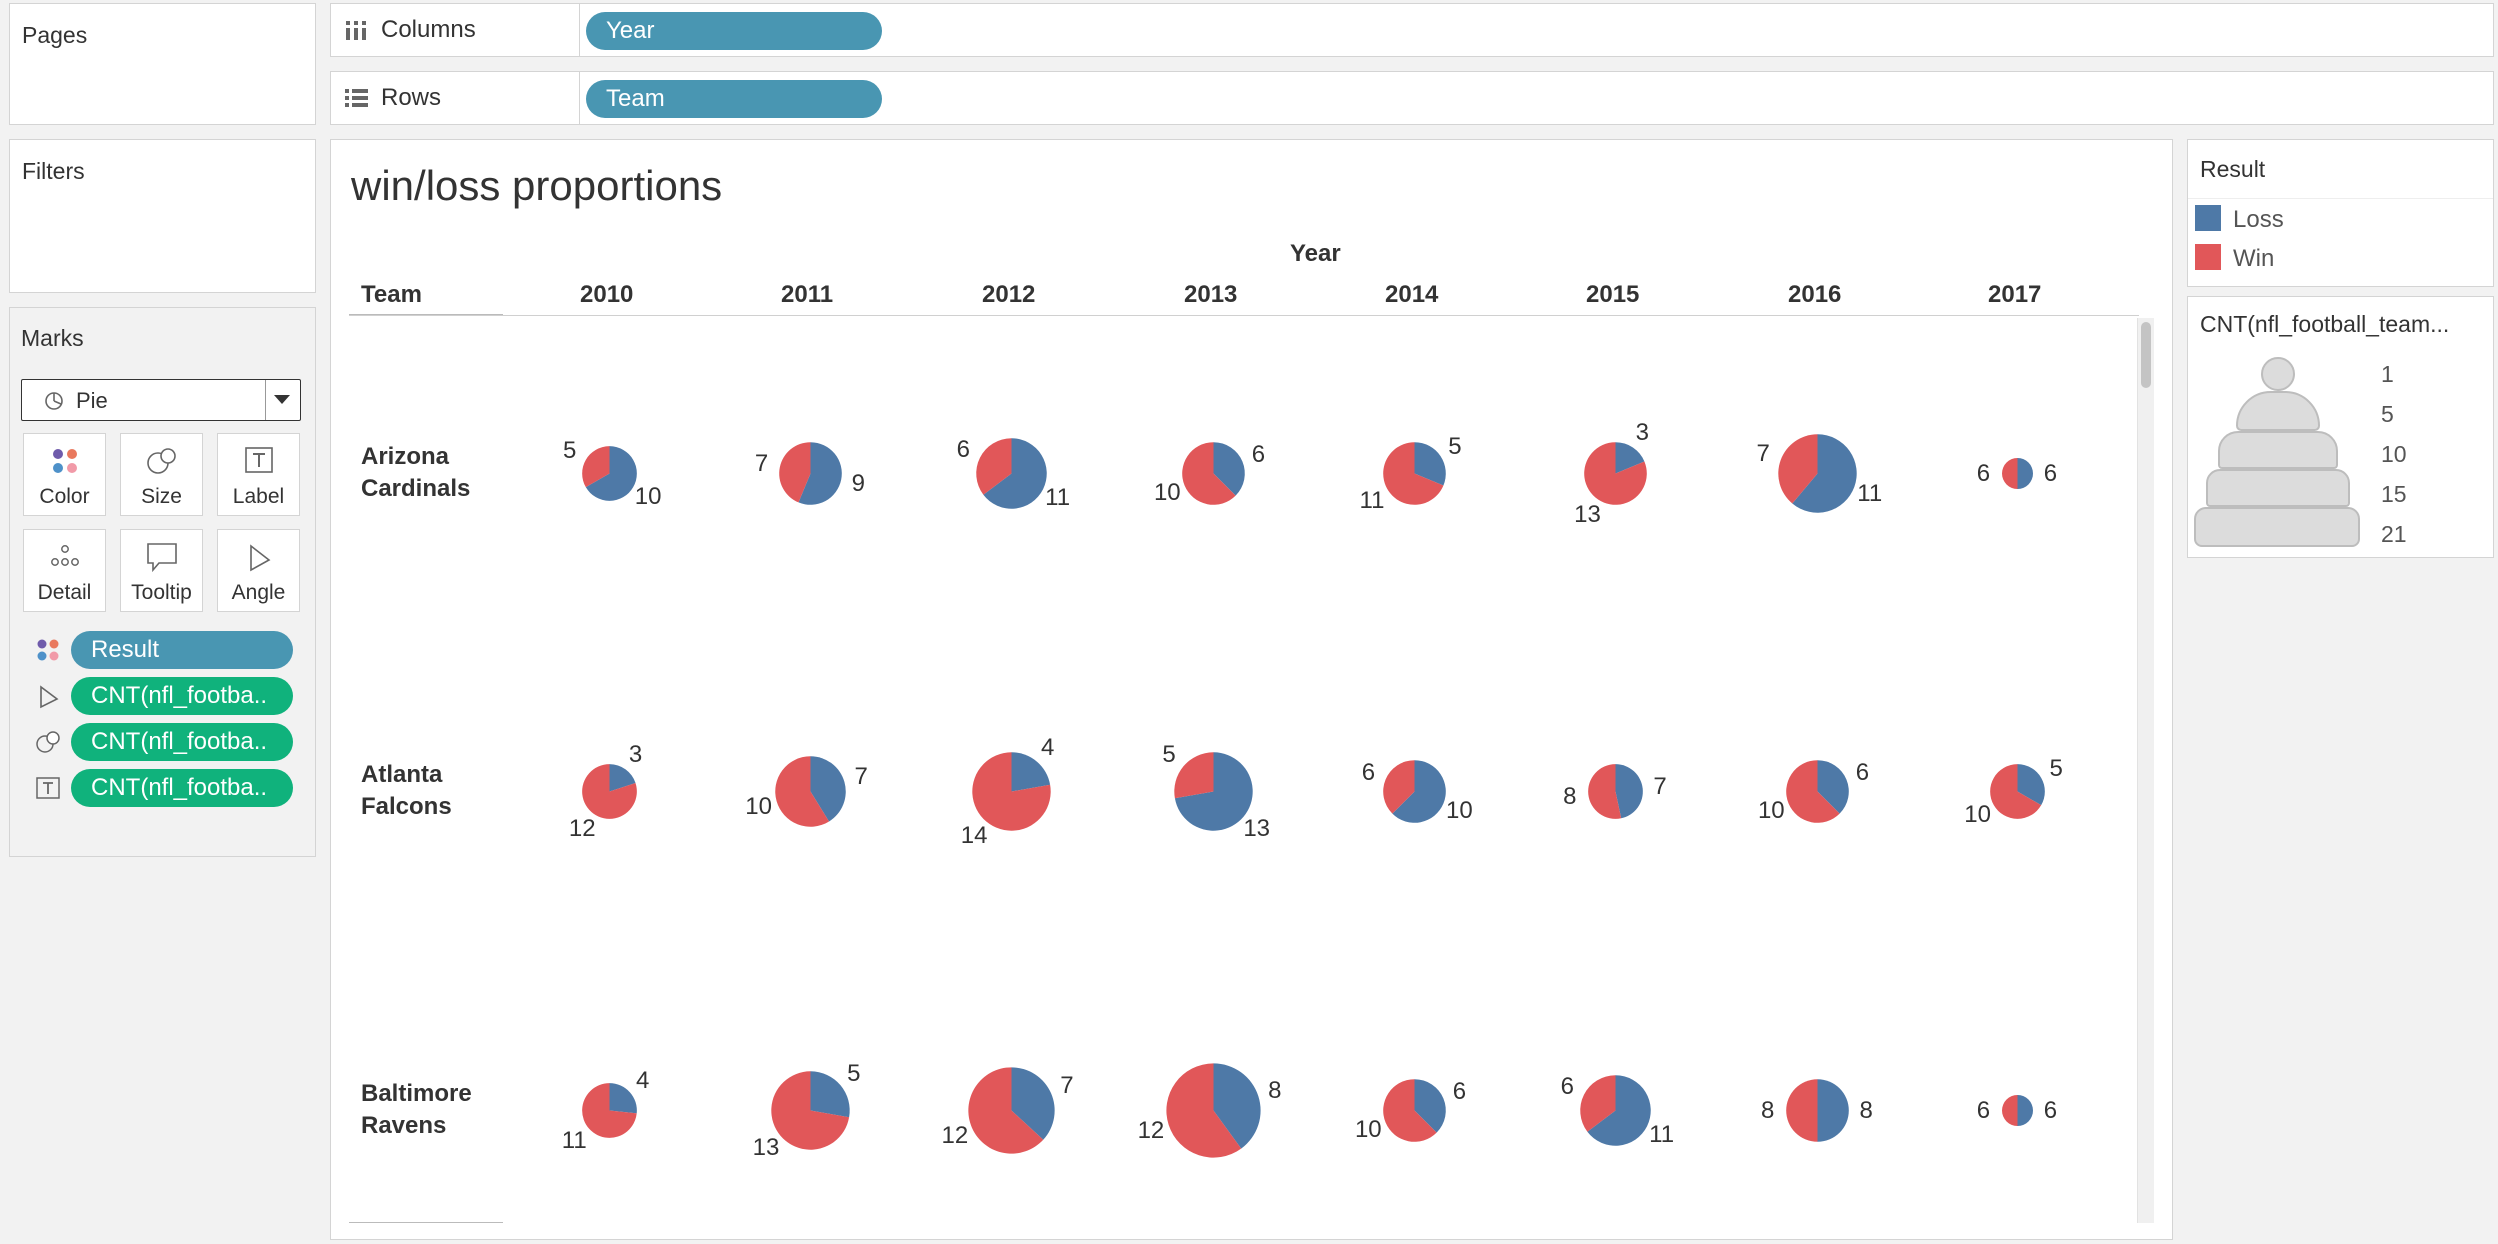 The width and height of the screenshot is (2498, 1244). I want to click on columns-icon, so click(356, 30).